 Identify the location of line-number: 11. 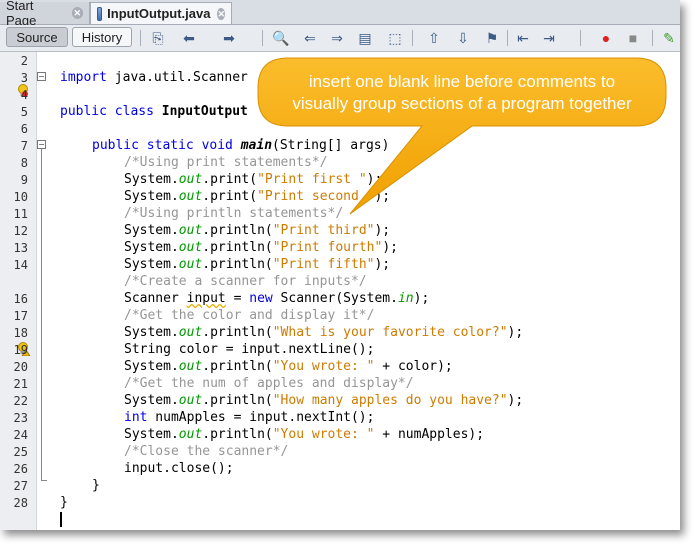
(20, 214).